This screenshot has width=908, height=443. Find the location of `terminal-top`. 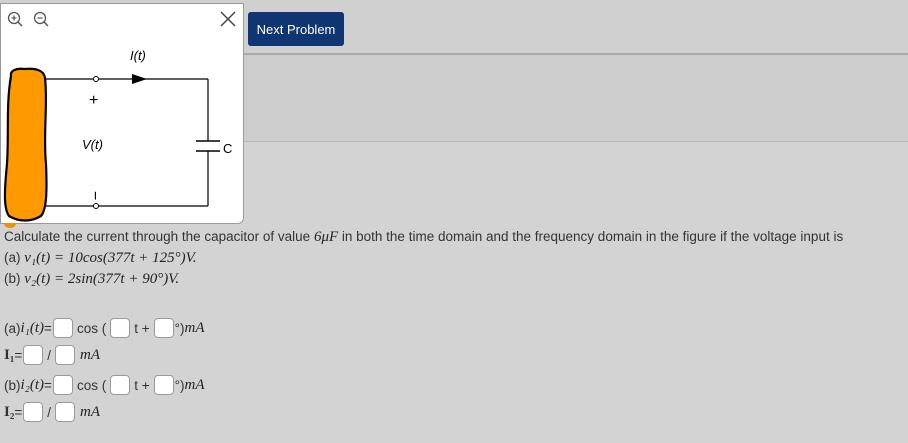

terminal-top is located at coordinates (96, 79).